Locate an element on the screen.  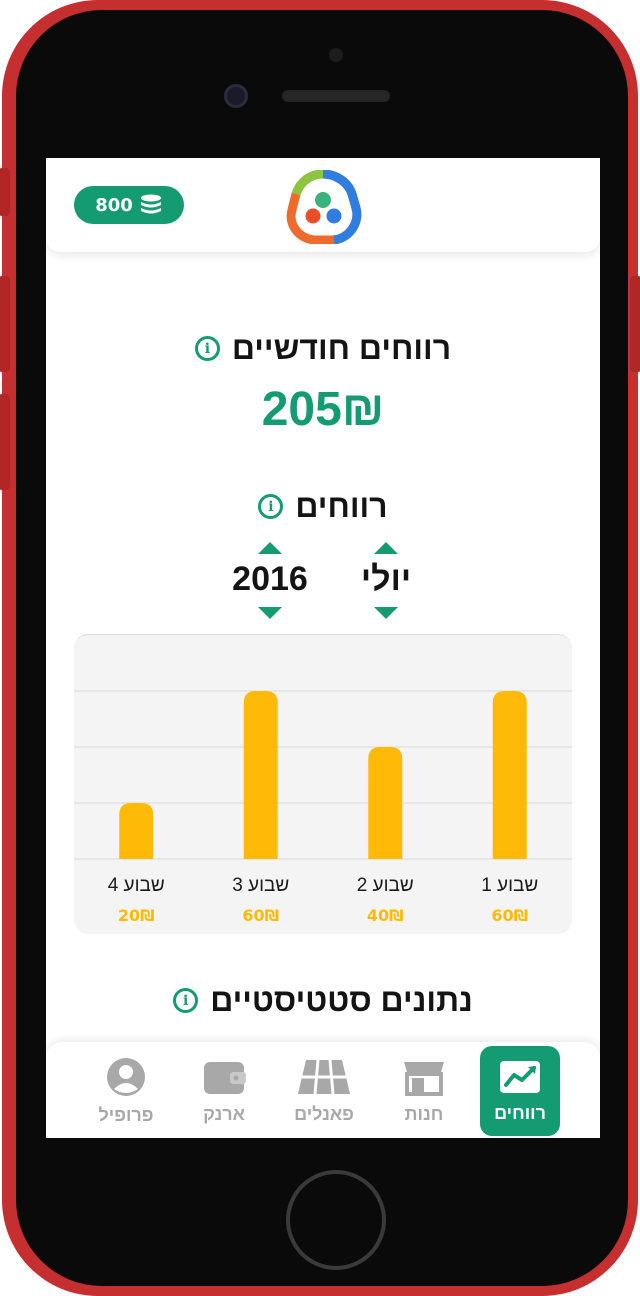
year-up-arrow is located at coordinates (270, 548).